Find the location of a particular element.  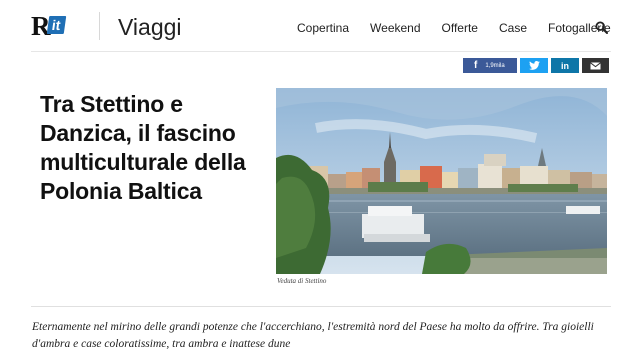

facebook-share-count: 1,9mila is located at coordinates (495, 65).